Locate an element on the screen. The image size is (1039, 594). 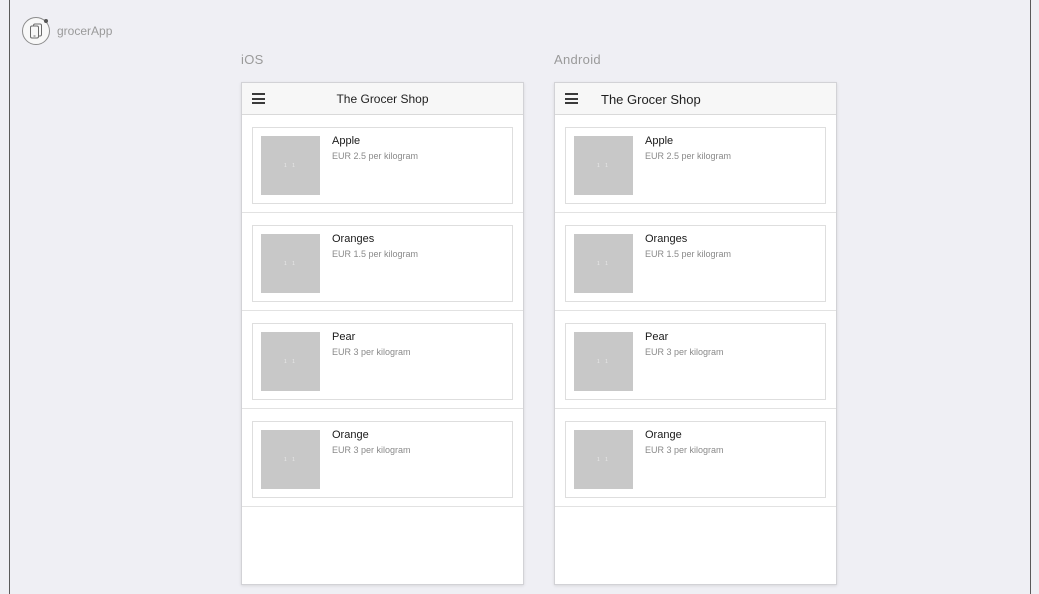
ios-label: iOS is located at coordinates (252, 59).